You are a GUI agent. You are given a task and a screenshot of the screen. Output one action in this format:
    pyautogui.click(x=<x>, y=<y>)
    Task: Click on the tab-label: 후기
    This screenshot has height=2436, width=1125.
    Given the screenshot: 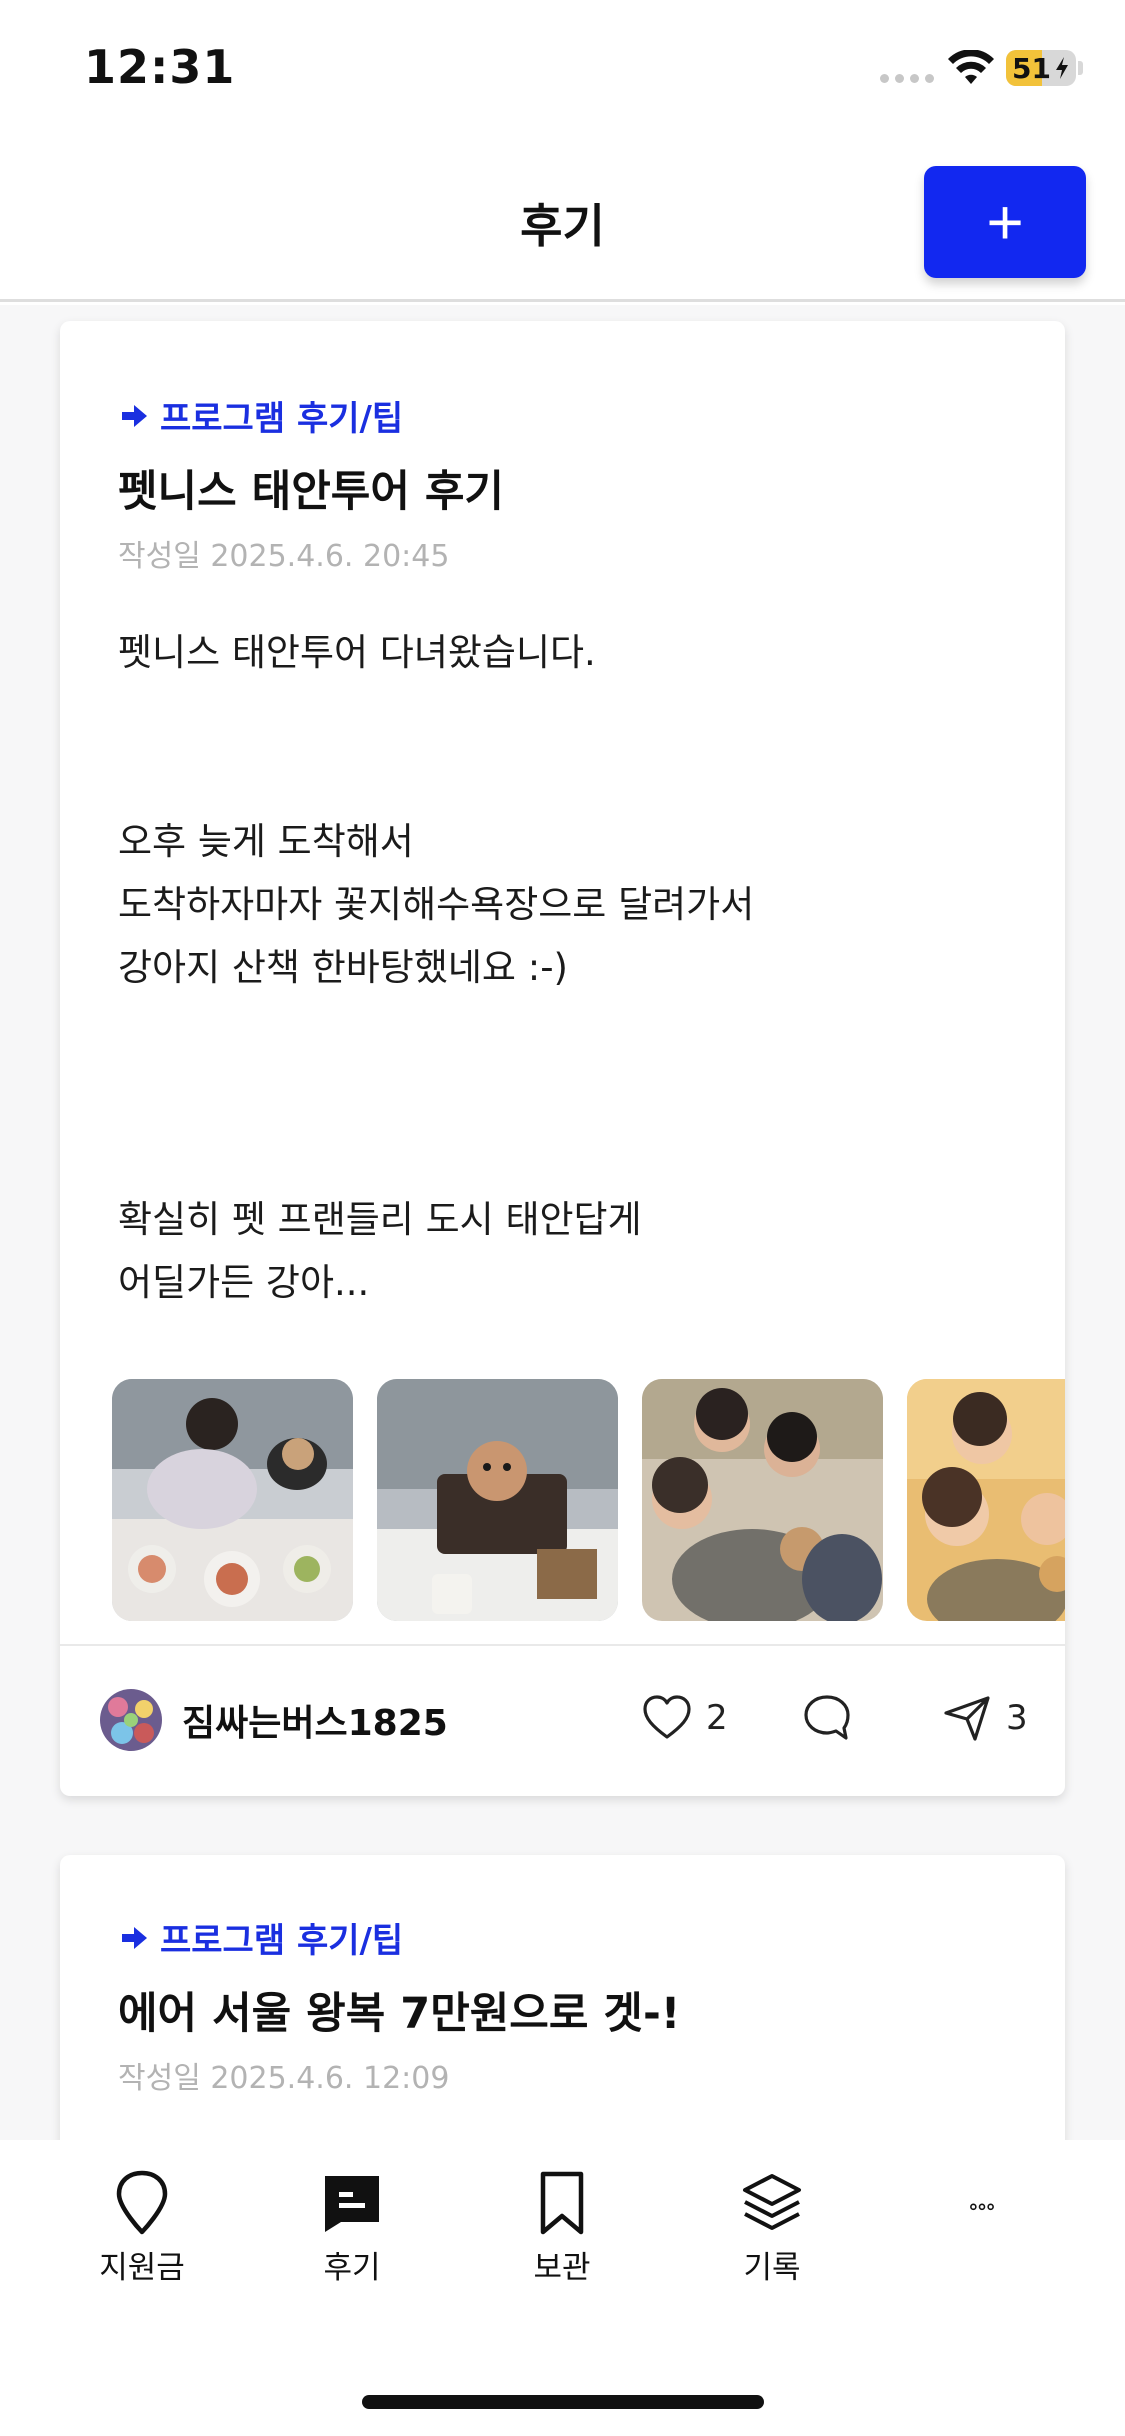 What is the action you would take?
    pyautogui.click(x=352, y=2268)
    